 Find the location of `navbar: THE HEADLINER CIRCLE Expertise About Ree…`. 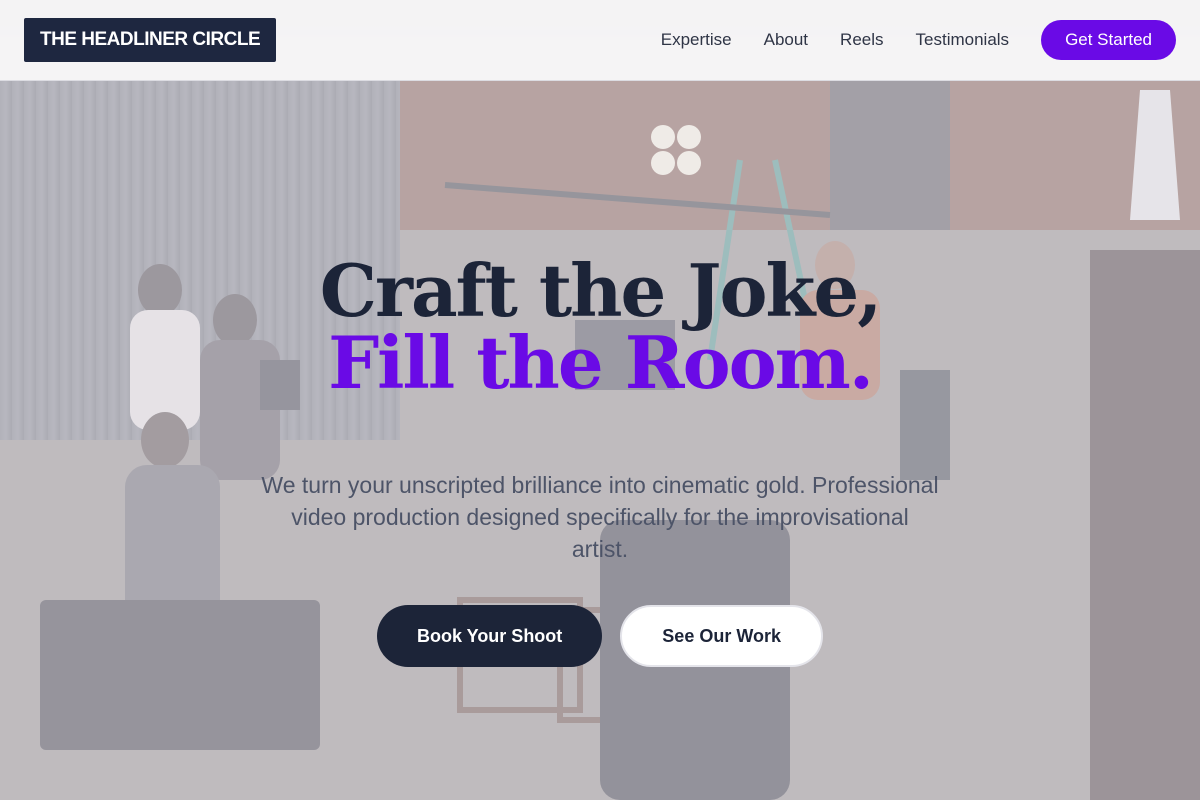

navbar: THE HEADLINER CIRCLE Expertise About Ree… is located at coordinates (600, 40).